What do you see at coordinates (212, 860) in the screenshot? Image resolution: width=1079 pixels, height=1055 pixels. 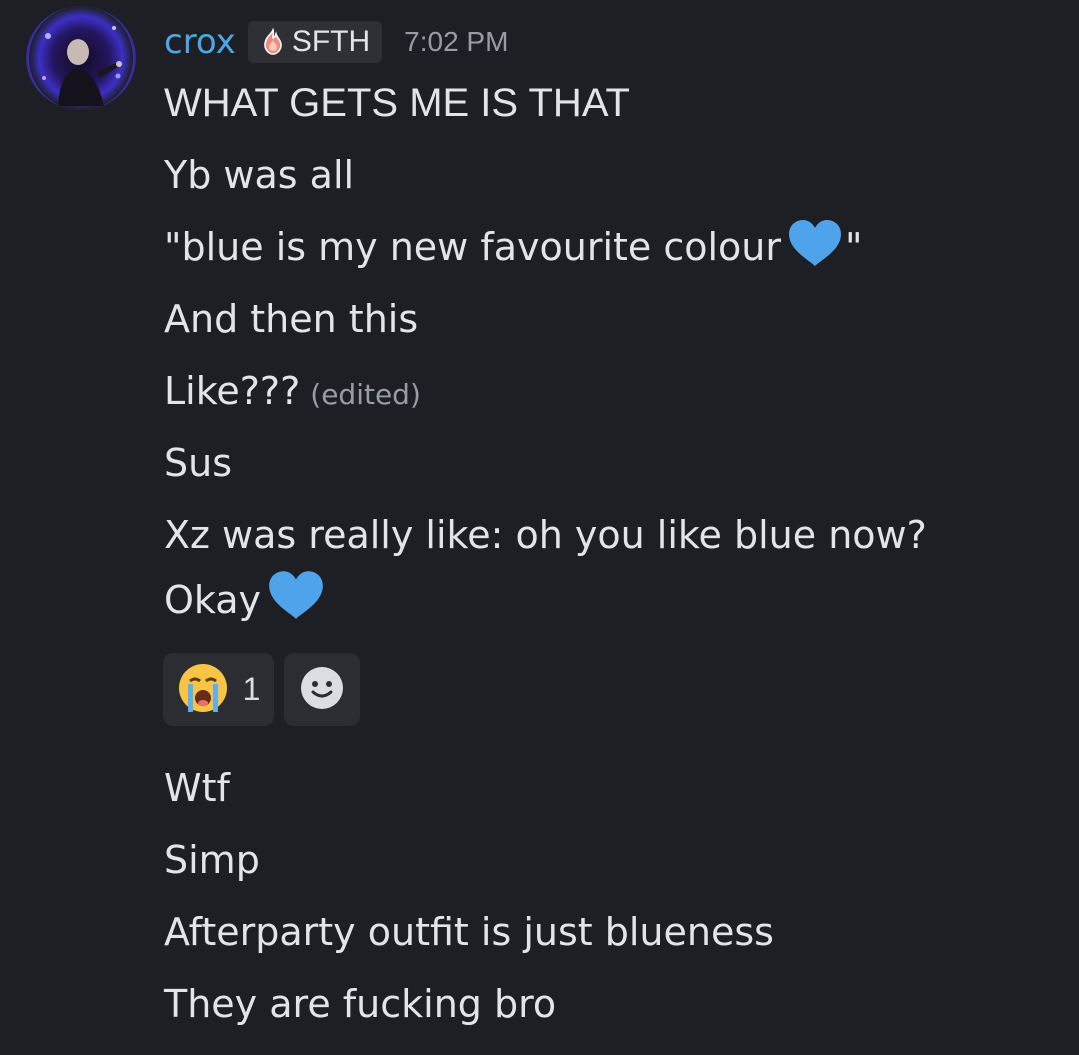 I see `message-line: Simp` at bounding box center [212, 860].